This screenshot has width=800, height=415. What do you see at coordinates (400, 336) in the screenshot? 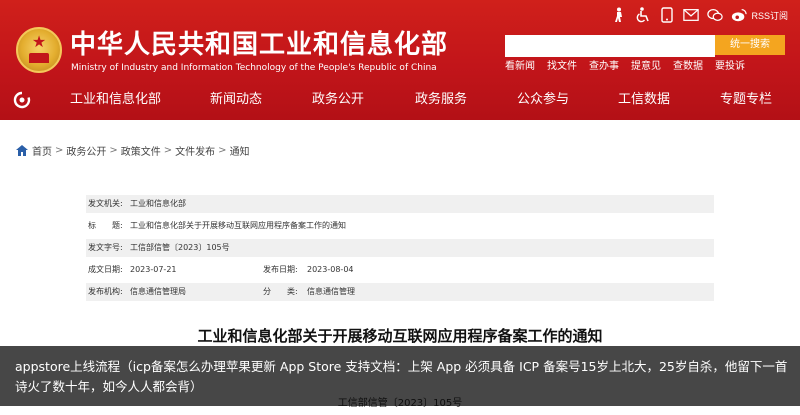
I see `document-title: 工业和信息化部关于开展移动互联网应用程序备案工作的通知` at bounding box center [400, 336].